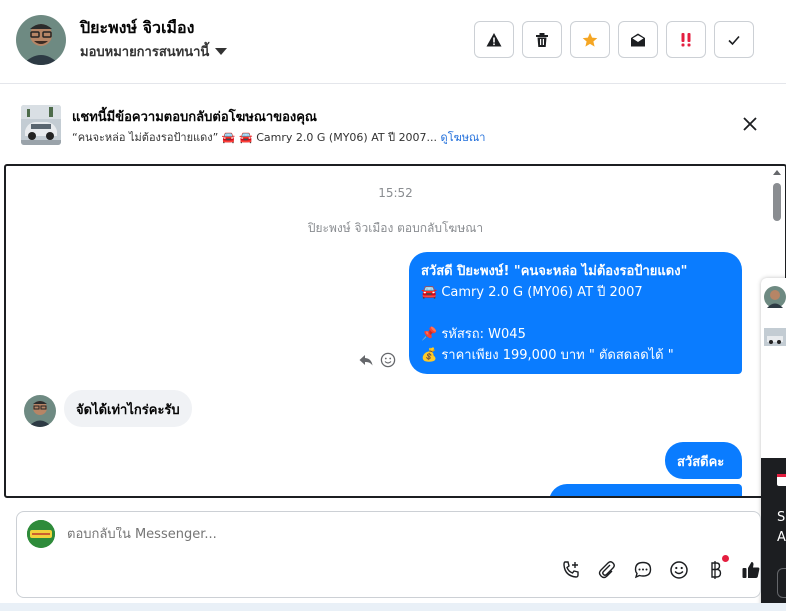  Describe the element at coordinates (725, 558) in the screenshot. I see `notification-dot` at that location.